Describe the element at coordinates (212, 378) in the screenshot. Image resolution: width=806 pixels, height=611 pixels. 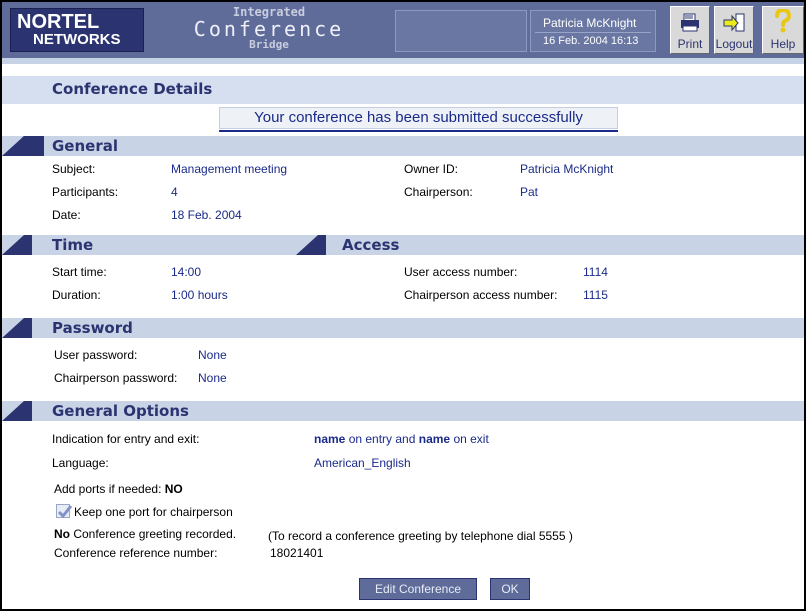
I see `chair-password-value: None` at that location.